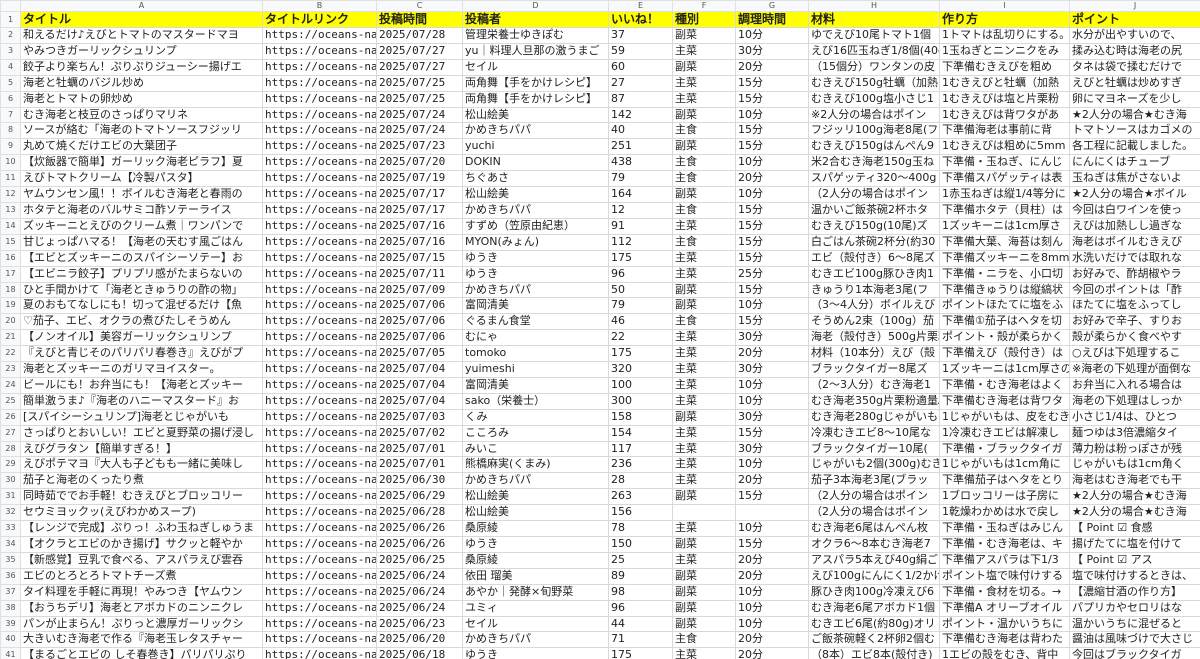  What do you see at coordinates (874, 560) in the screenshot?
I see `cell-h: アスパラ5本えび40g絹ご` at bounding box center [874, 560].